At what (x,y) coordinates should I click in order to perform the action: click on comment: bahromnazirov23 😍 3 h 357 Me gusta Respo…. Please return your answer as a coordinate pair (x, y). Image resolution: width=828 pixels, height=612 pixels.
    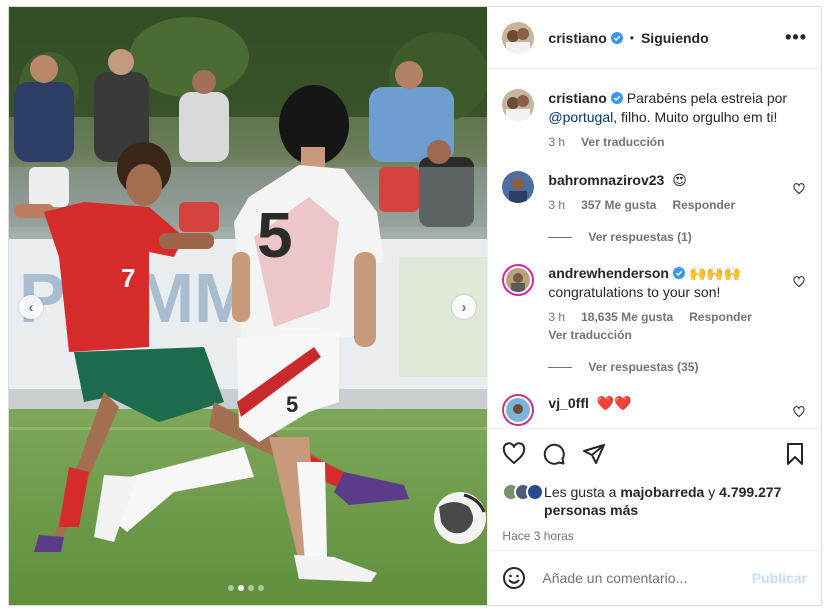
    Looking at the image, I should click on (654, 191).